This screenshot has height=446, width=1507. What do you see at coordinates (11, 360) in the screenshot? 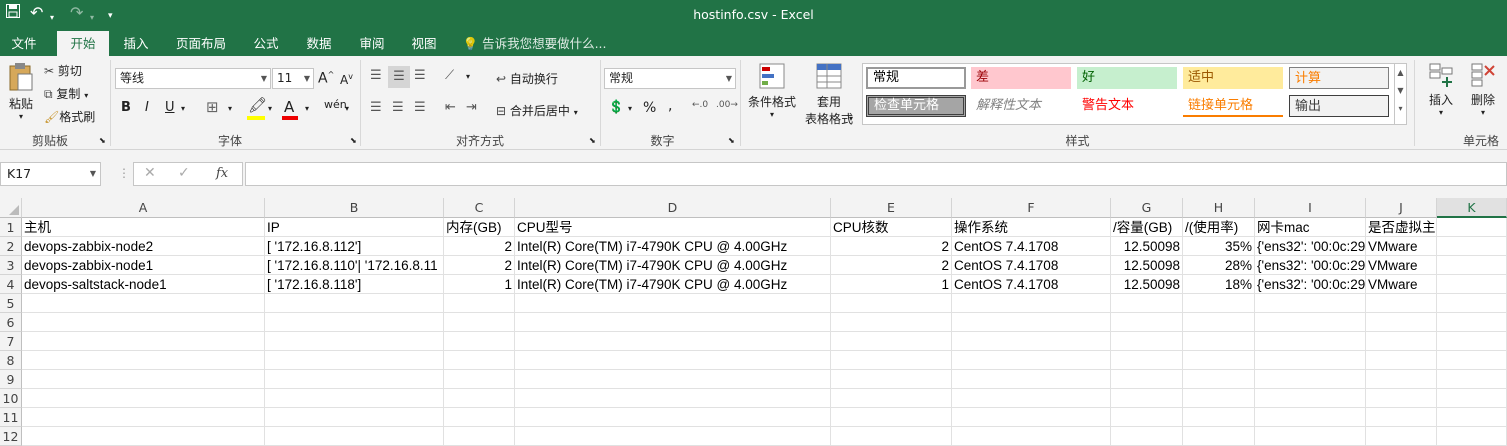
I see `row-header: 8` at bounding box center [11, 360].